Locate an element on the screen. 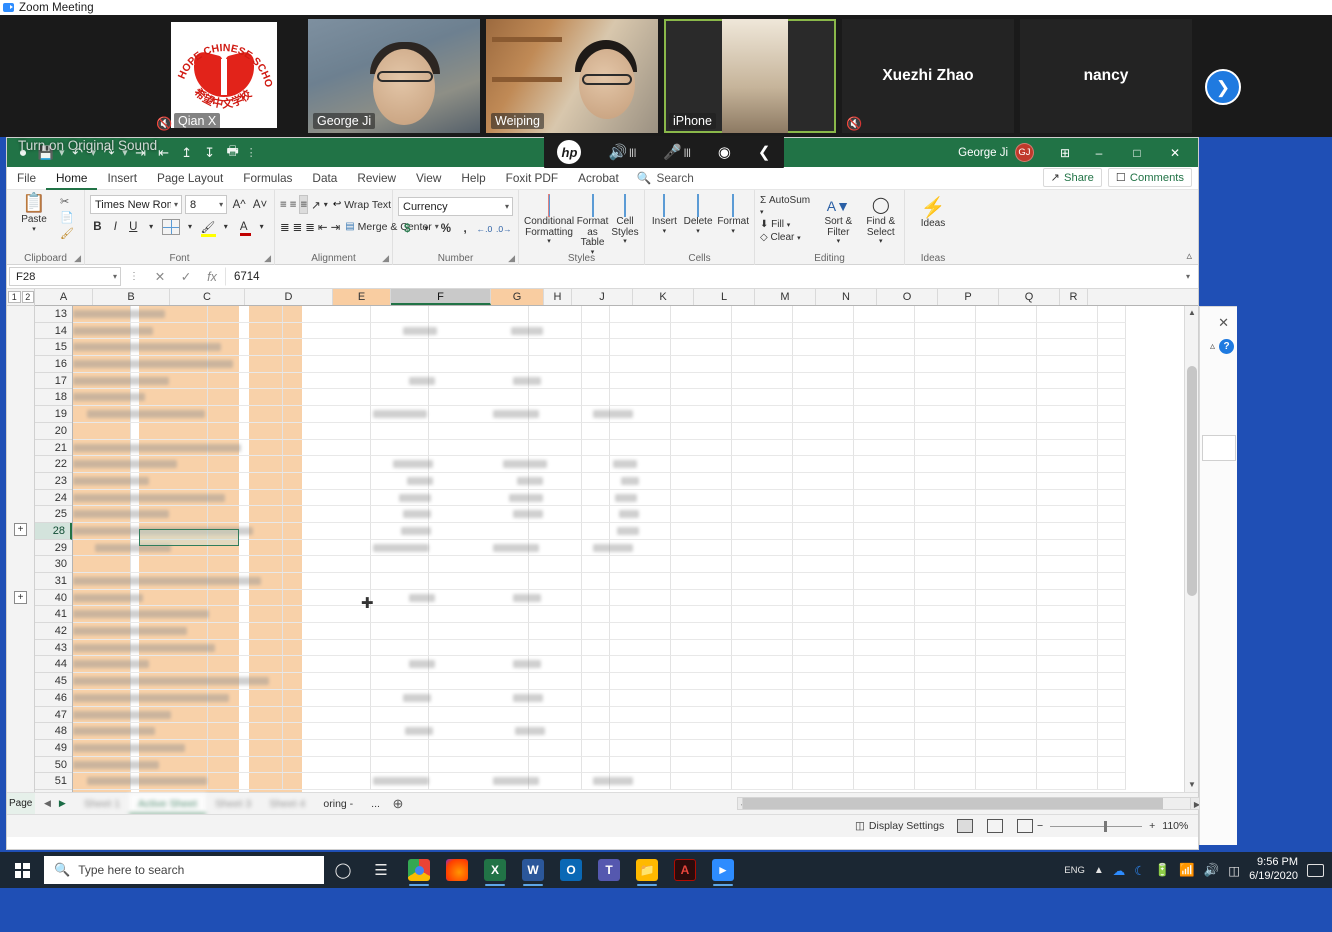  row-header-41: 41 is located at coordinates (53, 615).